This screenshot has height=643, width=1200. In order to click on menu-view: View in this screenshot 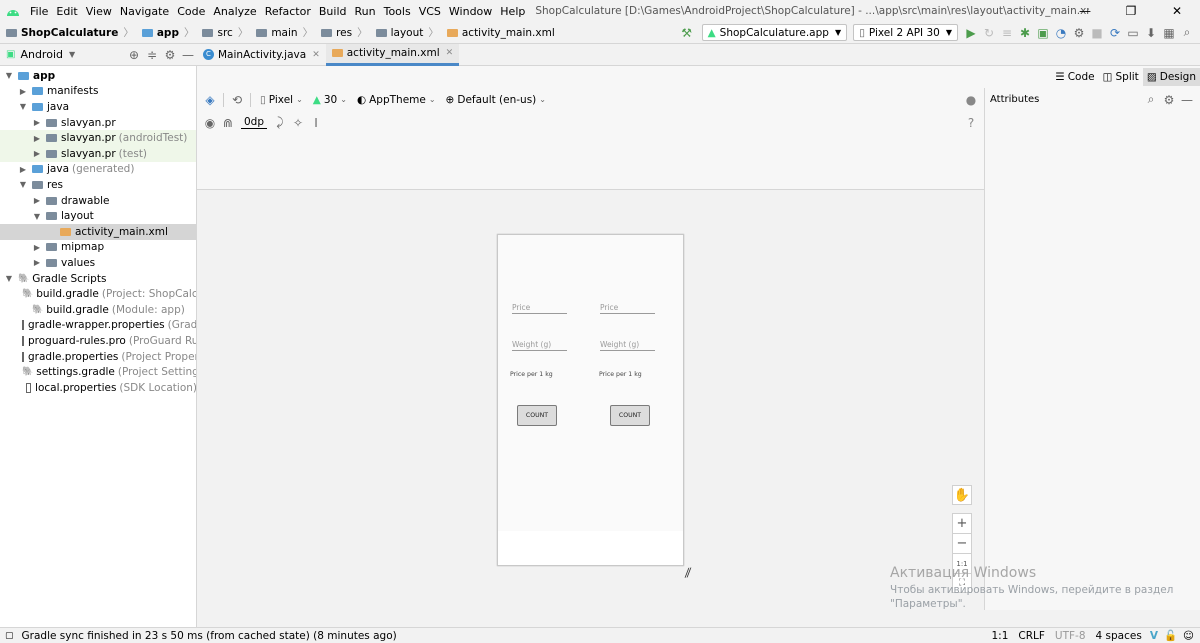, I will do `click(99, 11)`.